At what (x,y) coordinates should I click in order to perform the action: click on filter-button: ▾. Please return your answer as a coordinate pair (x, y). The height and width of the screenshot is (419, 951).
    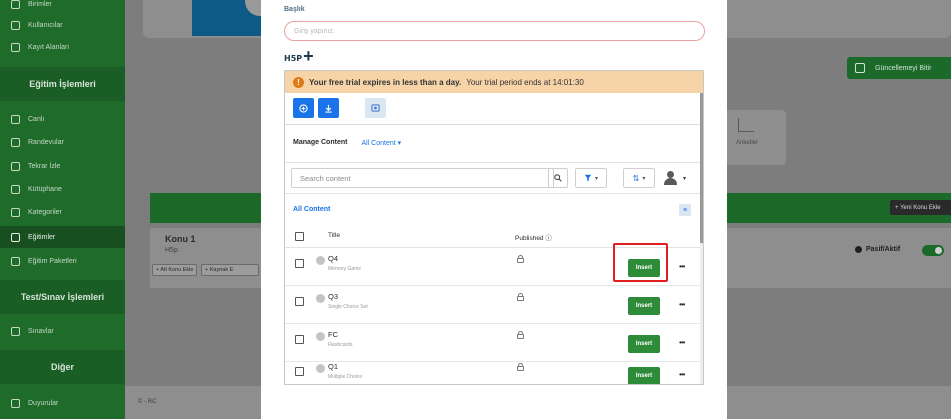
    Looking at the image, I should click on (591, 178).